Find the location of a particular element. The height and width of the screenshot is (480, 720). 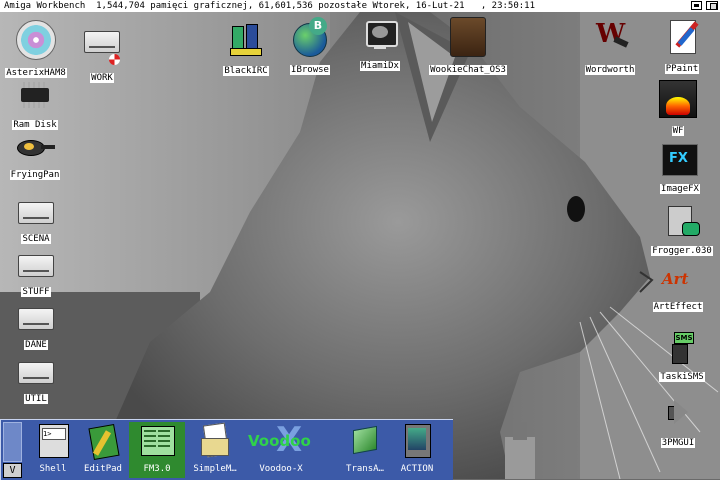

arteffect-logo-icon: Art is located at coordinates (675, 279).